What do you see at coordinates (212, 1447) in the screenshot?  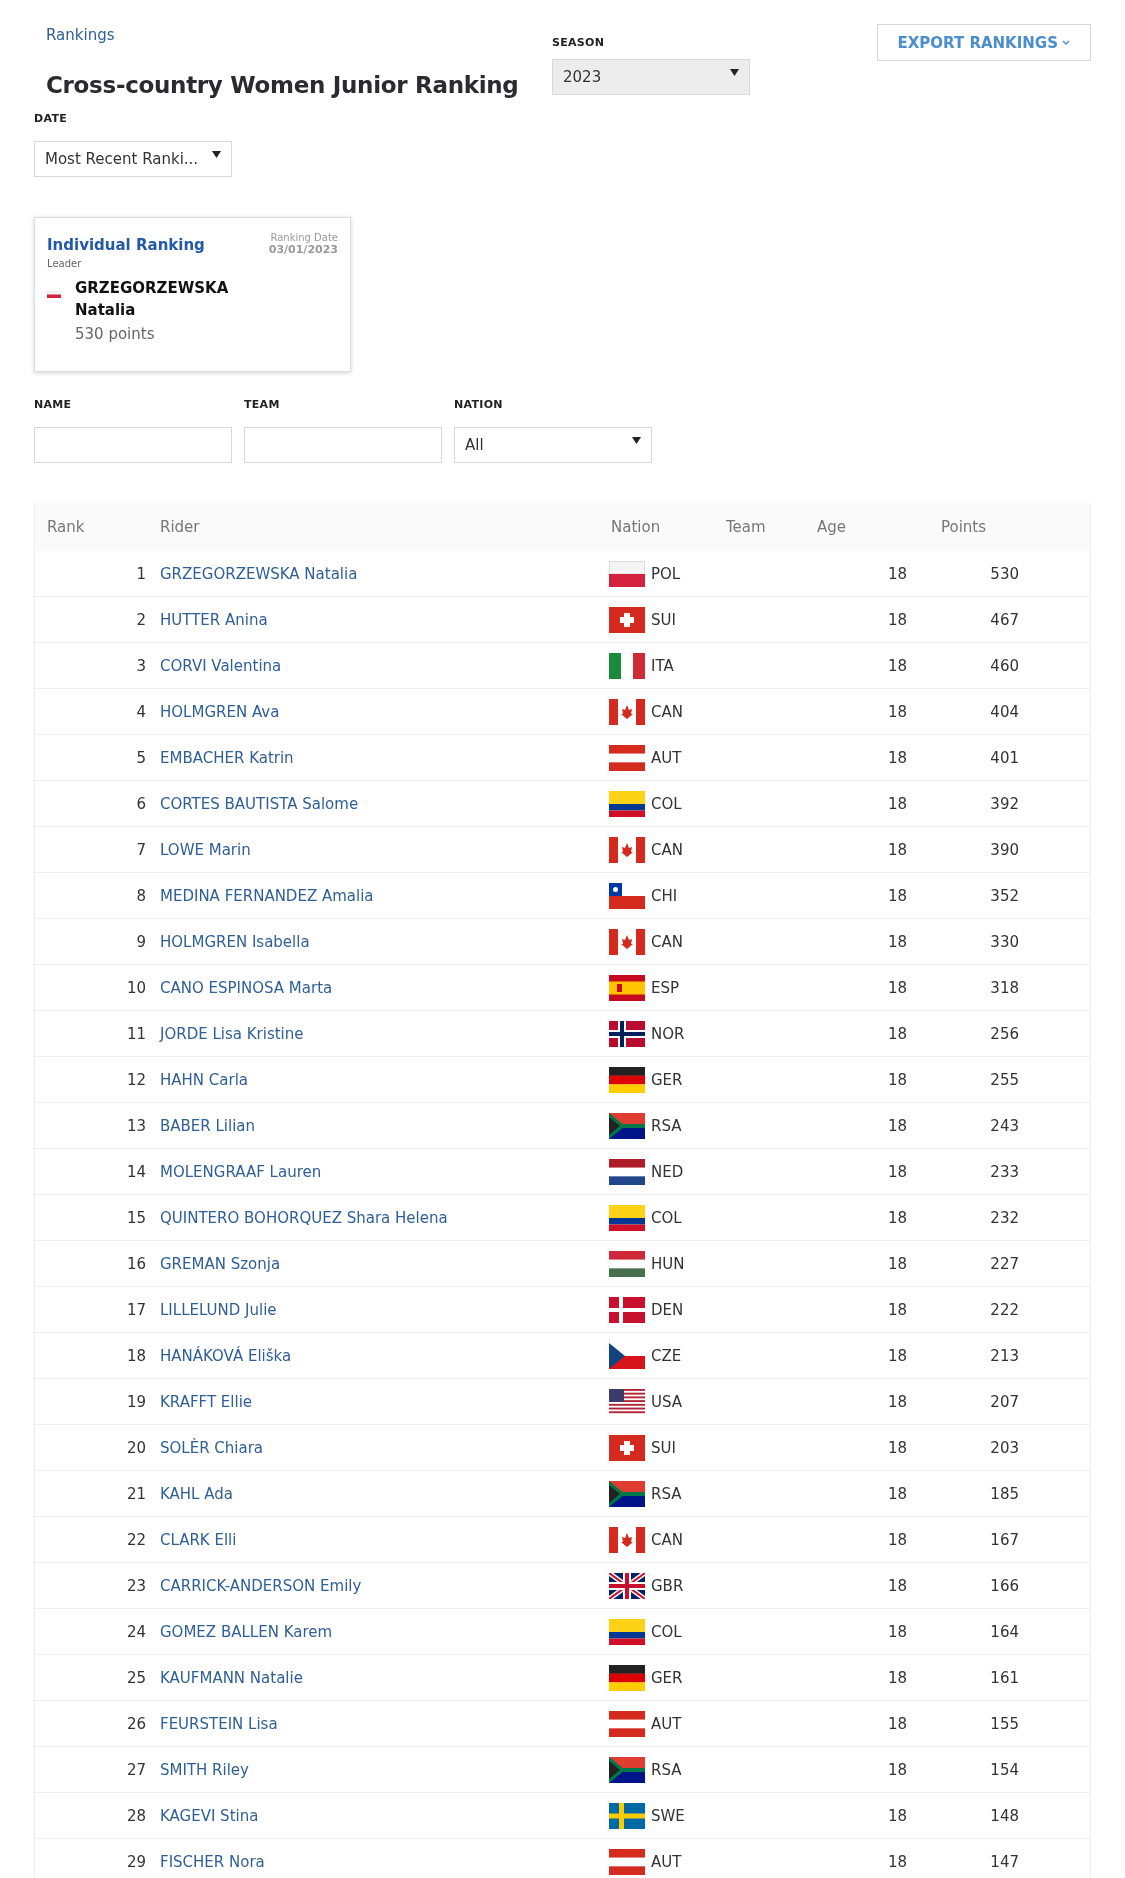 I see `rider-link: SOLÈR Chiara` at bounding box center [212, 1447].